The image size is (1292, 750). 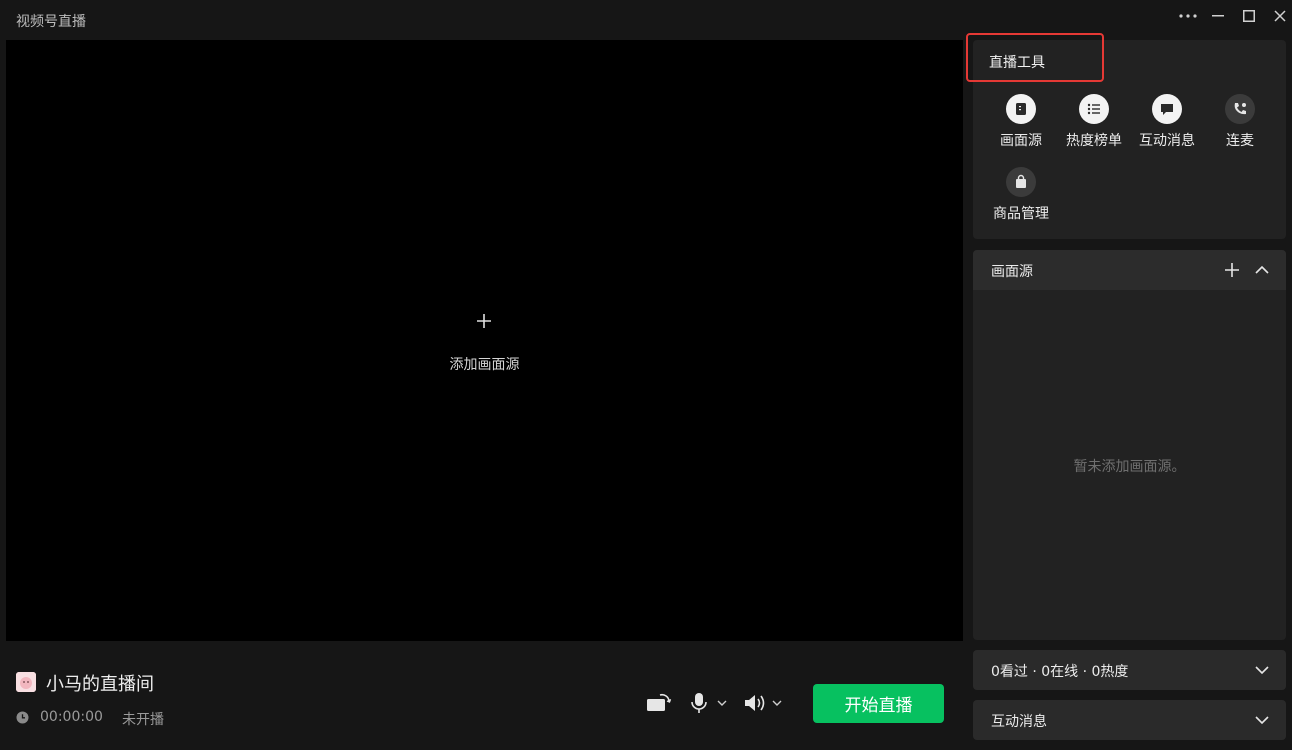 What do you see at coordinates (100, 684) in the screenshot?
I see `room-name: 小马的直播间` at bounding box center [100, 684].